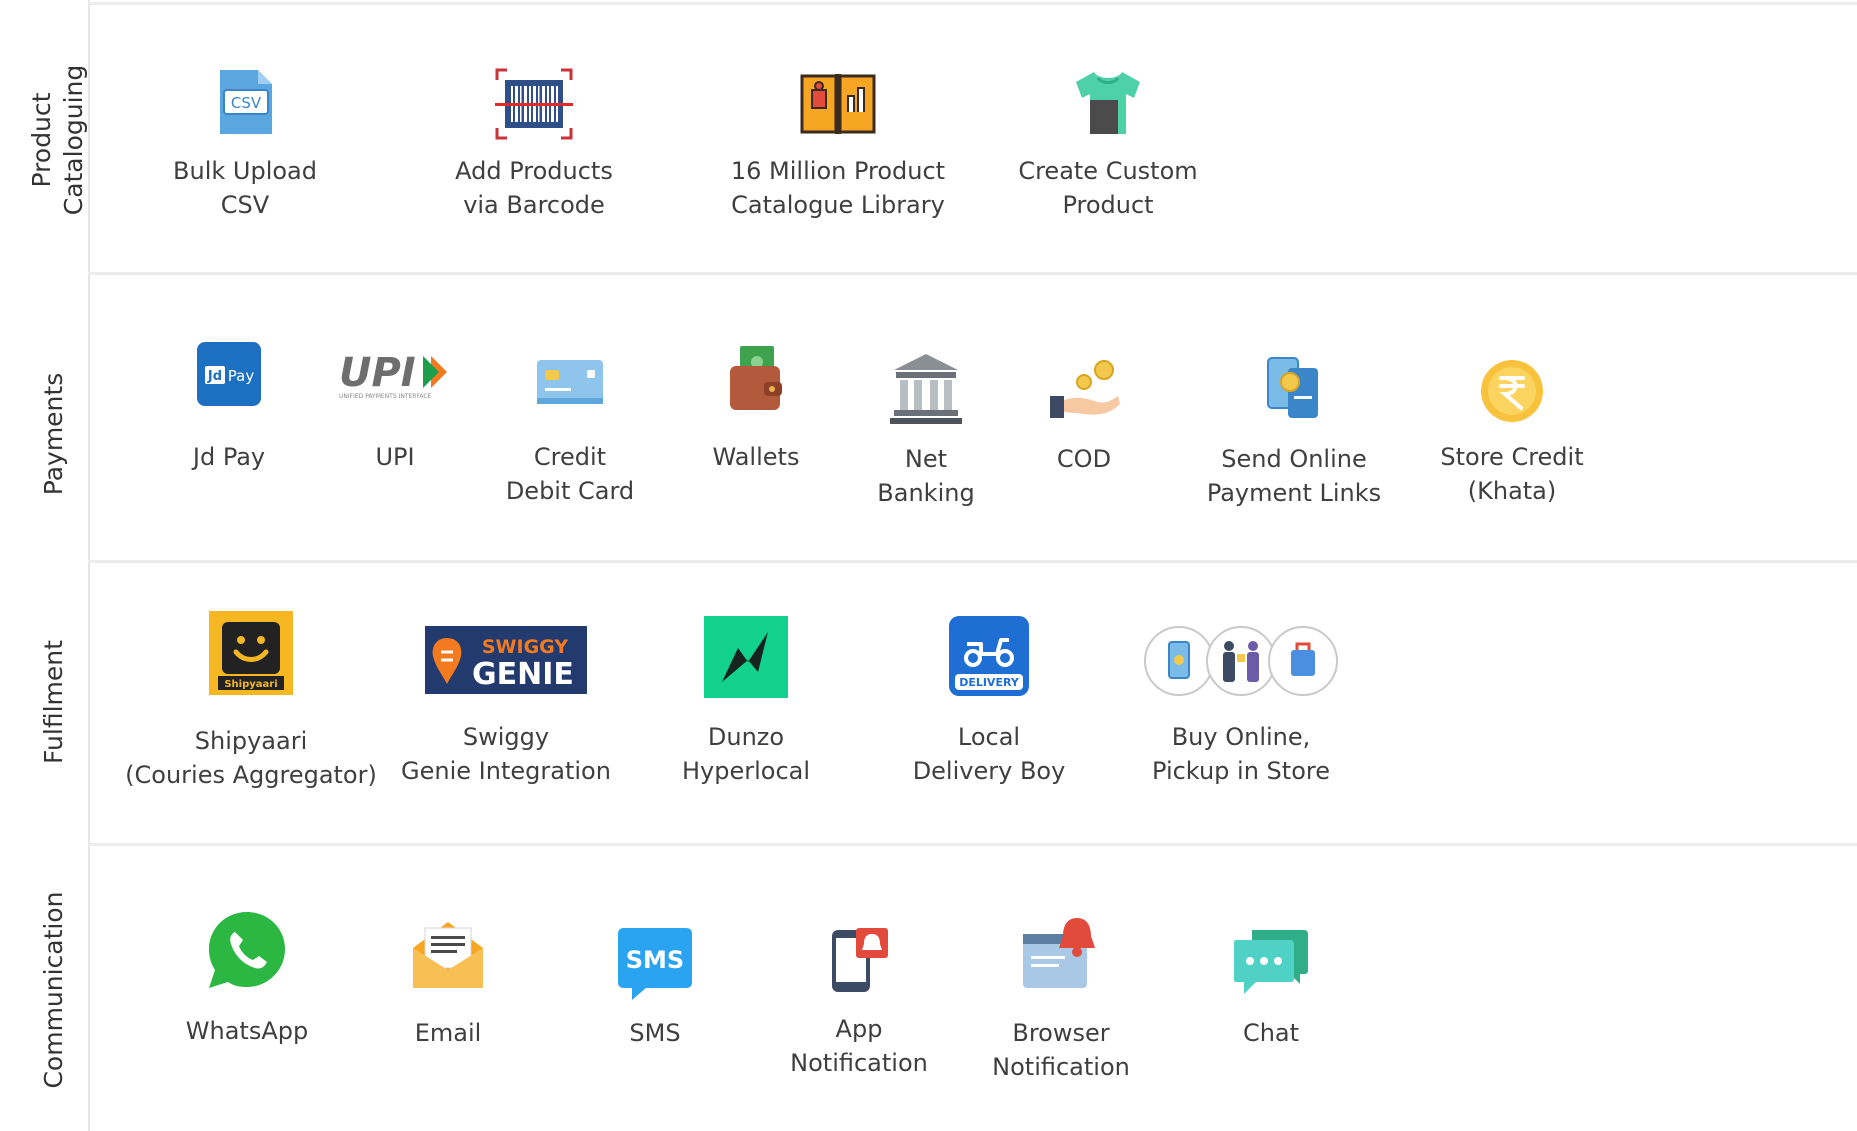  Describe the element at coordinates (534, 104) in the screenshot. I see `barcode-icon` at that location.